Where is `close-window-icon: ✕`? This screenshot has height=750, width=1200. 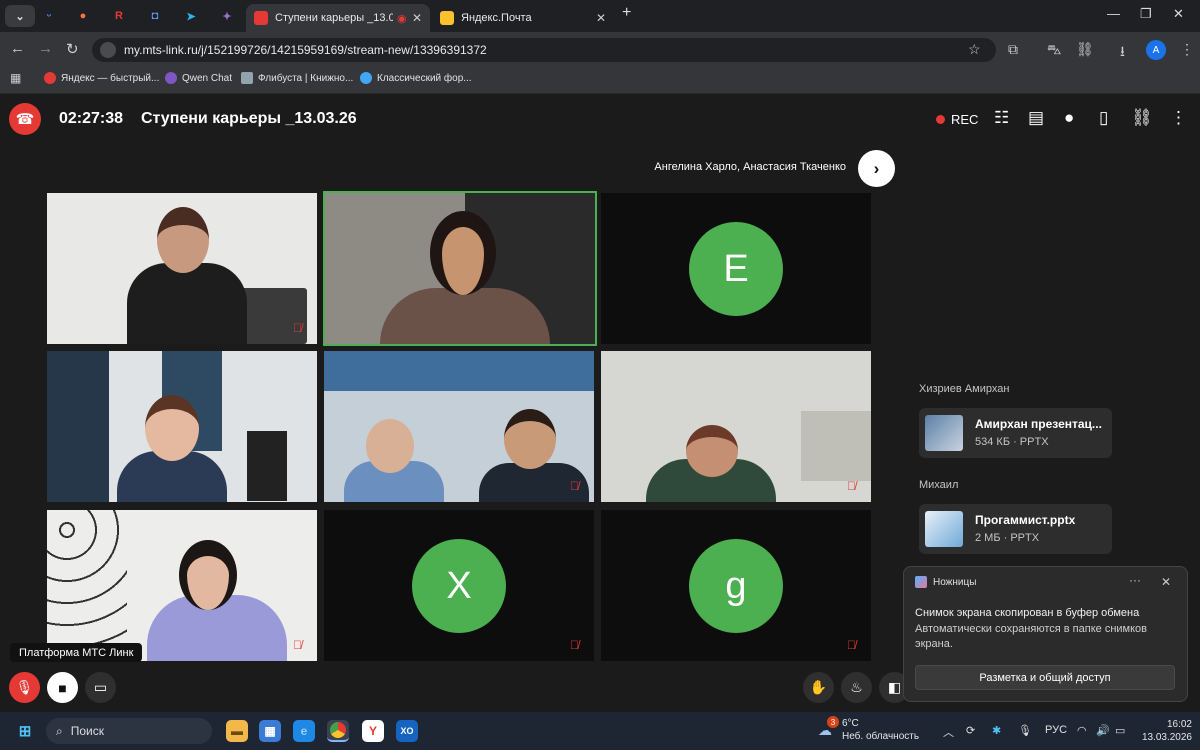 close-window-icon: ✕ is located at coordinates (1178, 14).